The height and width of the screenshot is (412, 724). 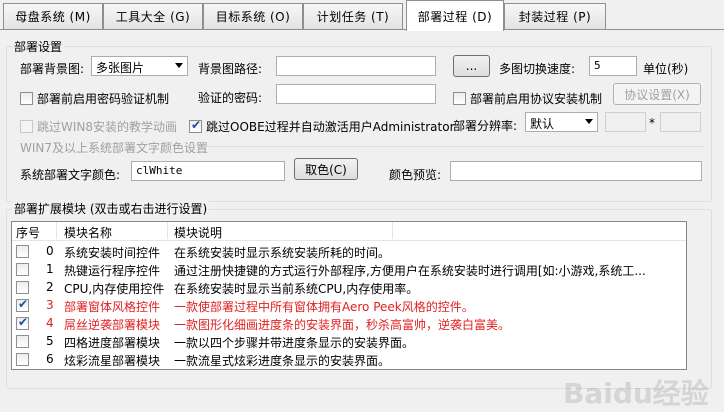 I want to click on win7-section-title: WIN7及以上系统部署文字颜色设置, so click(x=114, y=148).